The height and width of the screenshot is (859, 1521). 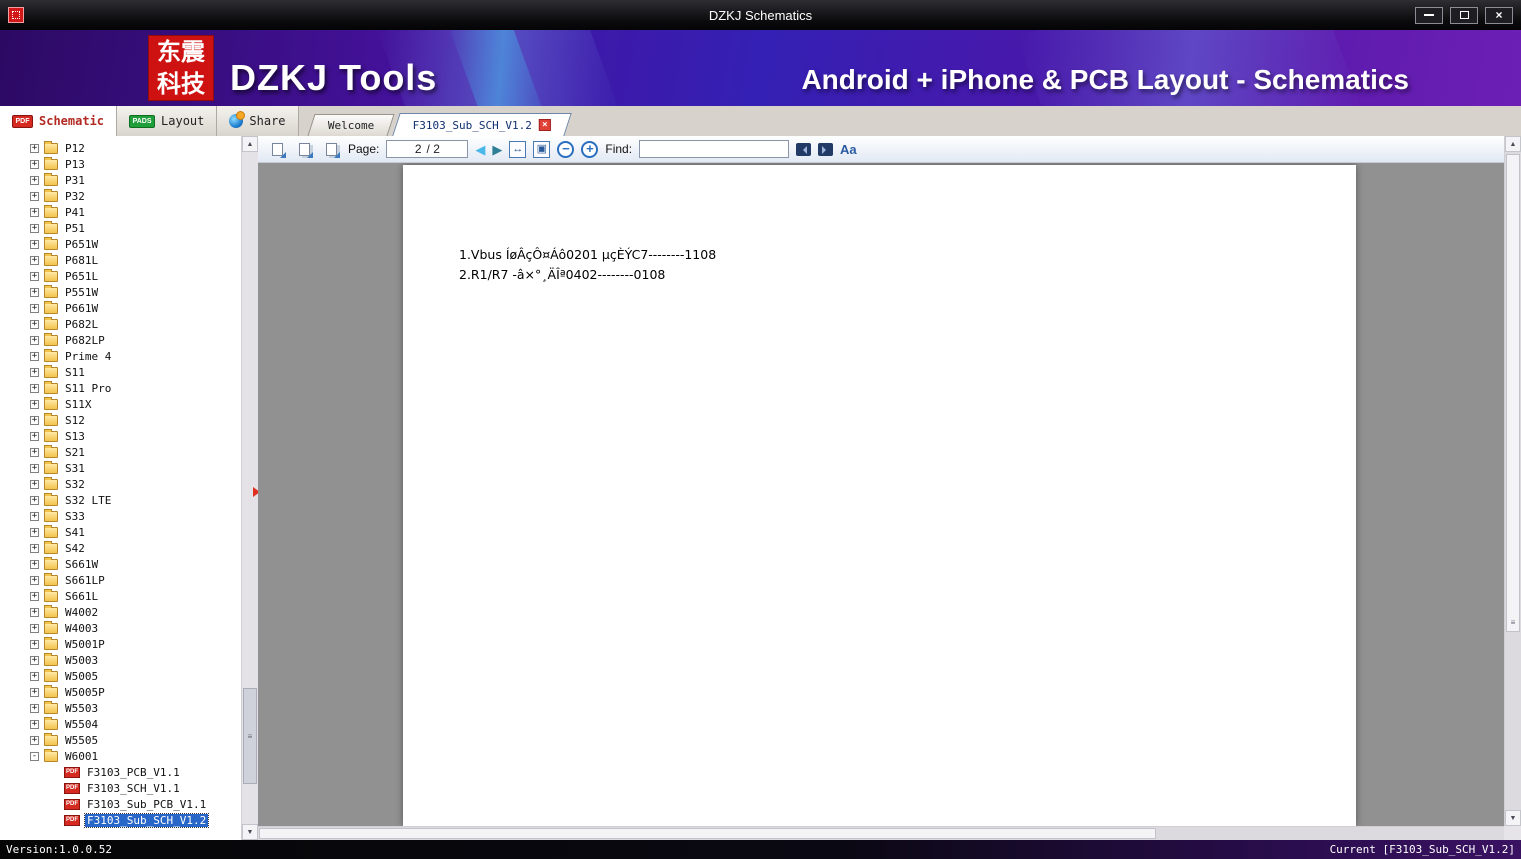 I want to click on facing-page-view-icon, so click(x=304, y=149).